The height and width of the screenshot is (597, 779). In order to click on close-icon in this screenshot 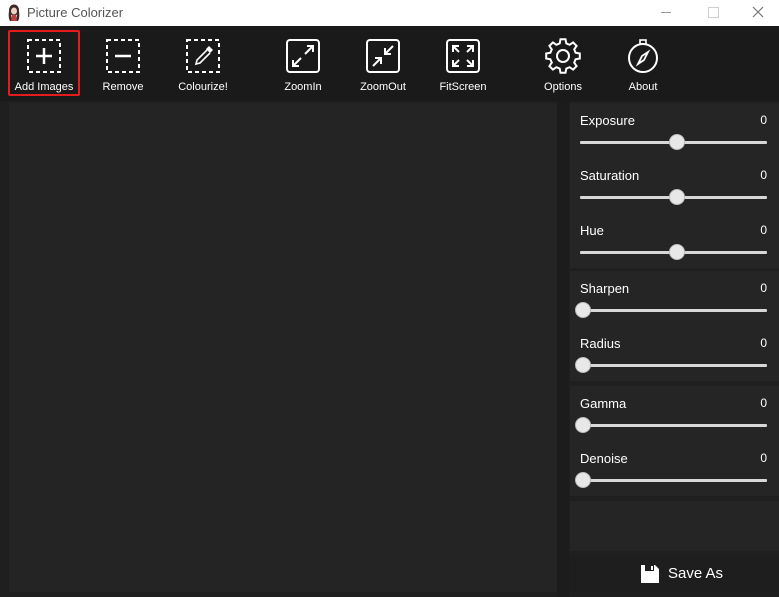, I will do `click(758, 12)`.